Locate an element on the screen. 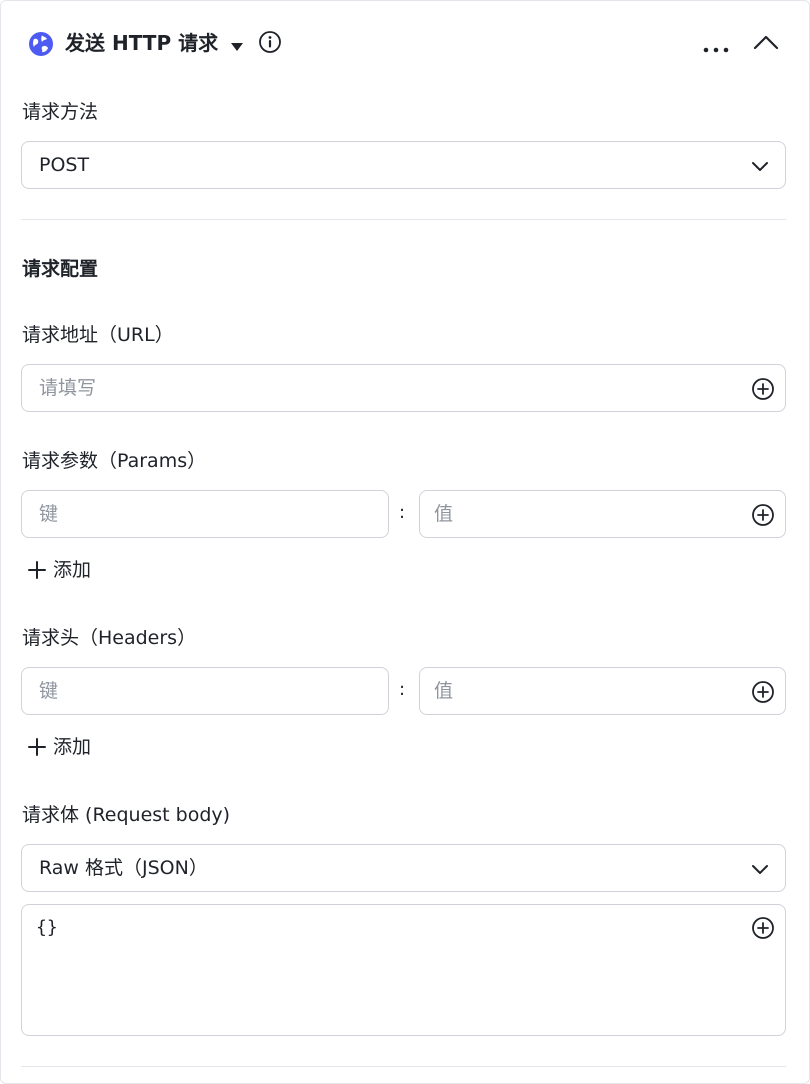  headers-key-placeholder: 键 is located at coordinates (49, 691).